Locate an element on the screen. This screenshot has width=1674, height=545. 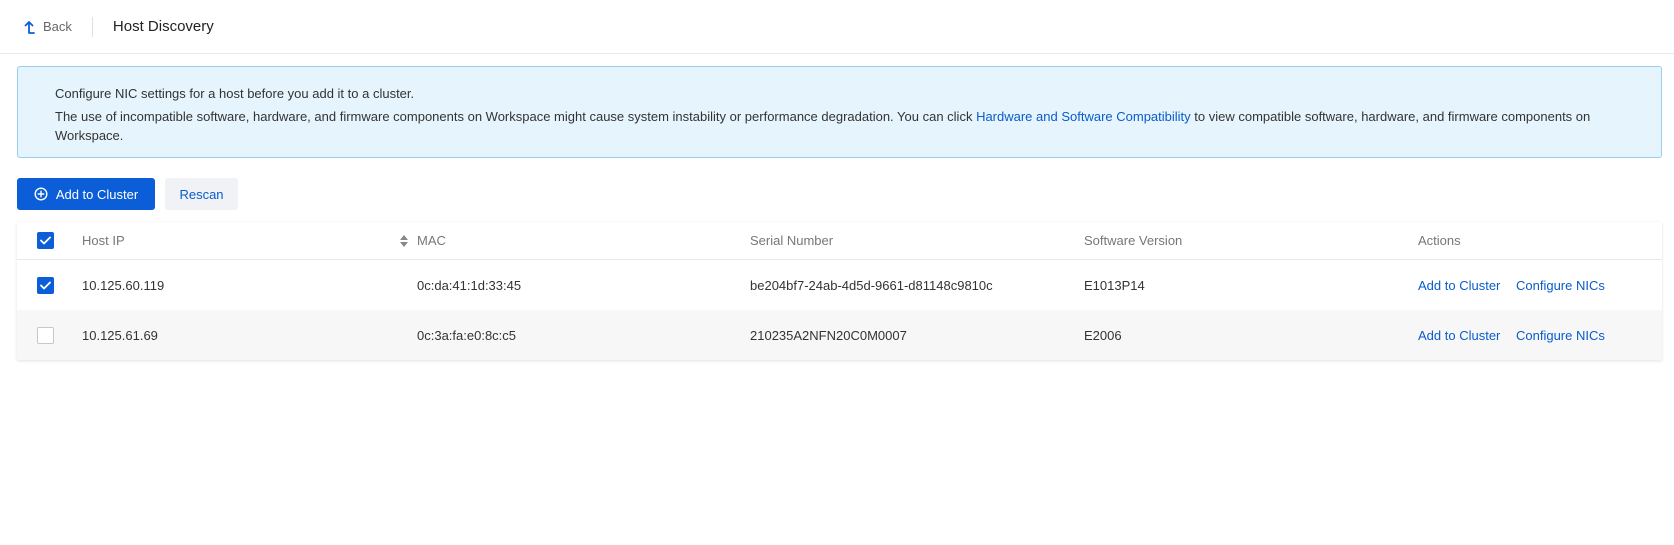
serial-number-cell: be204bf7-24ab-4d5d-9661-d81148c9810c is located at coordinates (871, 285).